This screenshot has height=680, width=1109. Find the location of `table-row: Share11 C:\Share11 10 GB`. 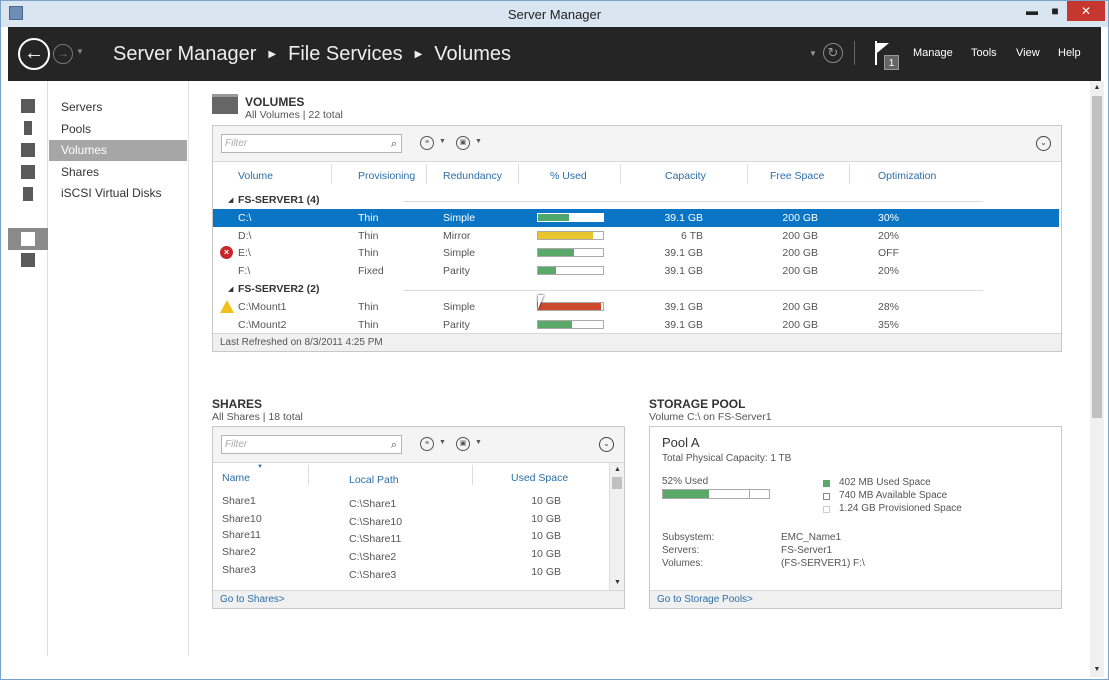

table-row: Share11 C:\Share11 10 GB is located at coordinates (411, 537).